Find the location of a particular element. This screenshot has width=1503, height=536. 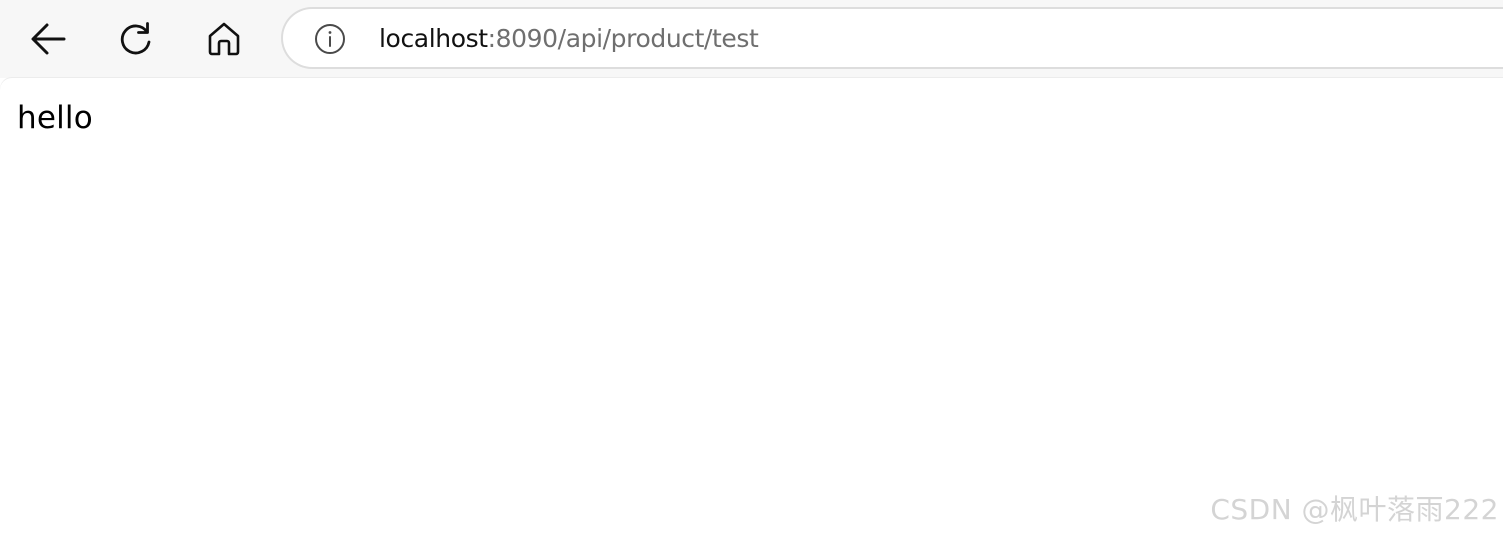

back-button is located at coordinates (48, 39).